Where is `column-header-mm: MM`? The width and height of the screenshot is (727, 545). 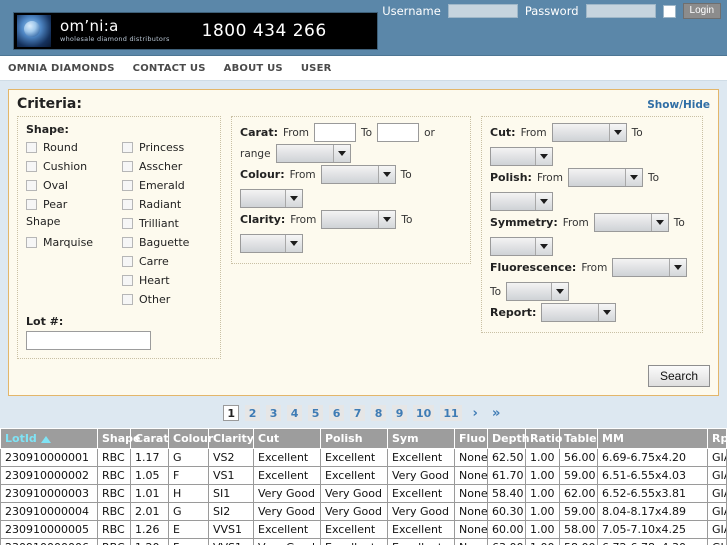
column-header-mm: MM is located at coordinates (652, 438).